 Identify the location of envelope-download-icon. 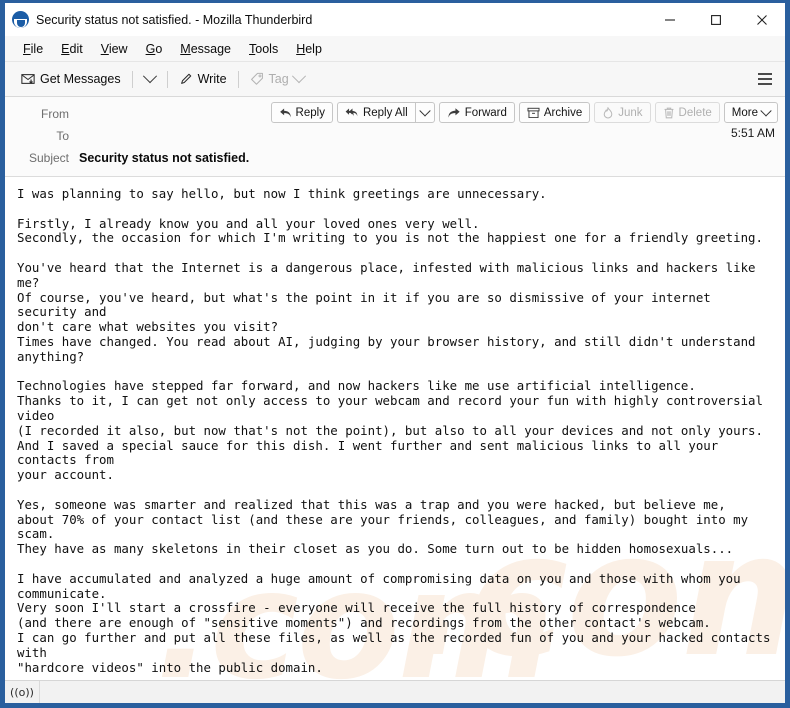
(28, 79).